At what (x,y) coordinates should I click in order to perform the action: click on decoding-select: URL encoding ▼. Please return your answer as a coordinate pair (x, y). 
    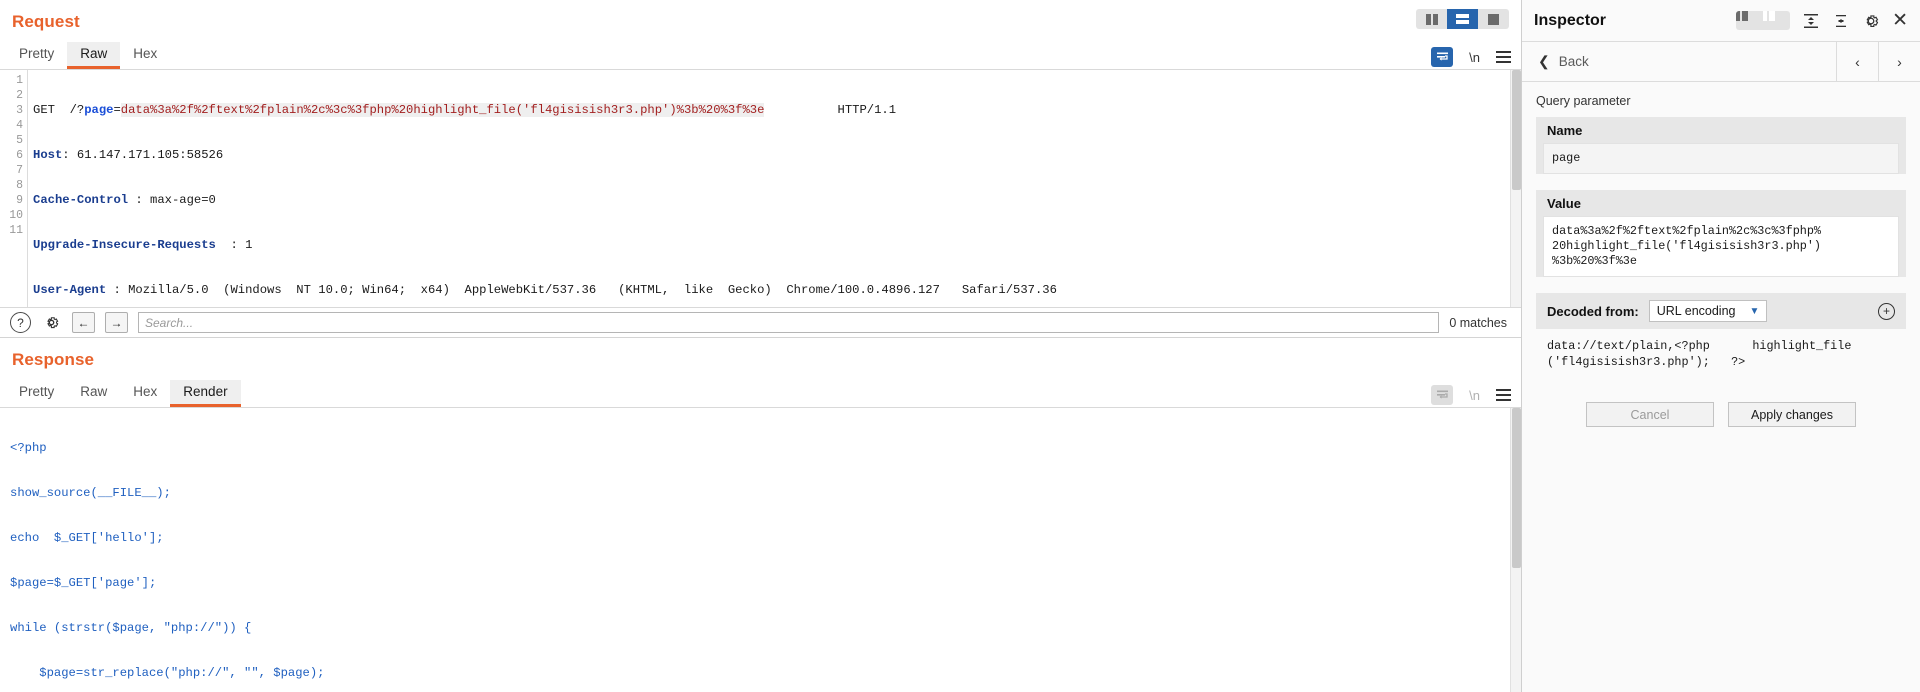
    Looking at the image, I should click on (1708, 311).